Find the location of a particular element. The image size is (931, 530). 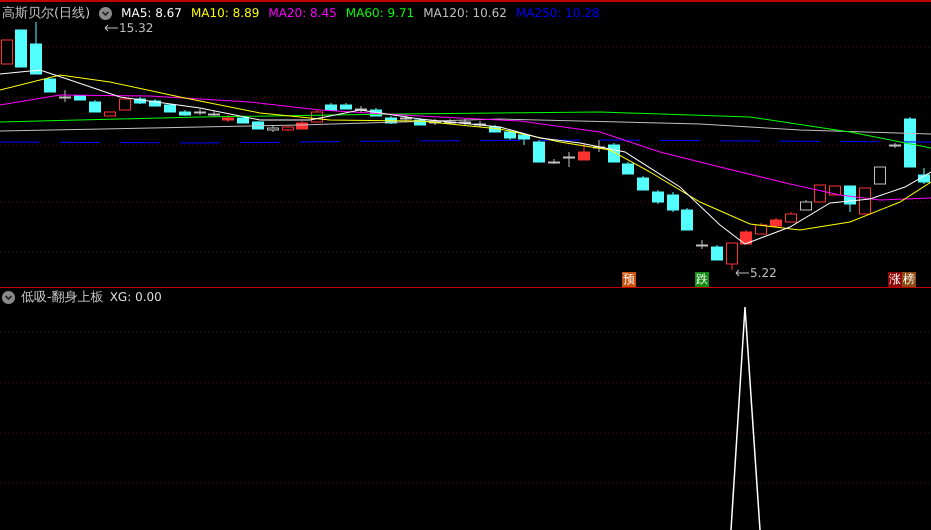

signal-marker: 预 is located at coordinates (629, 279).